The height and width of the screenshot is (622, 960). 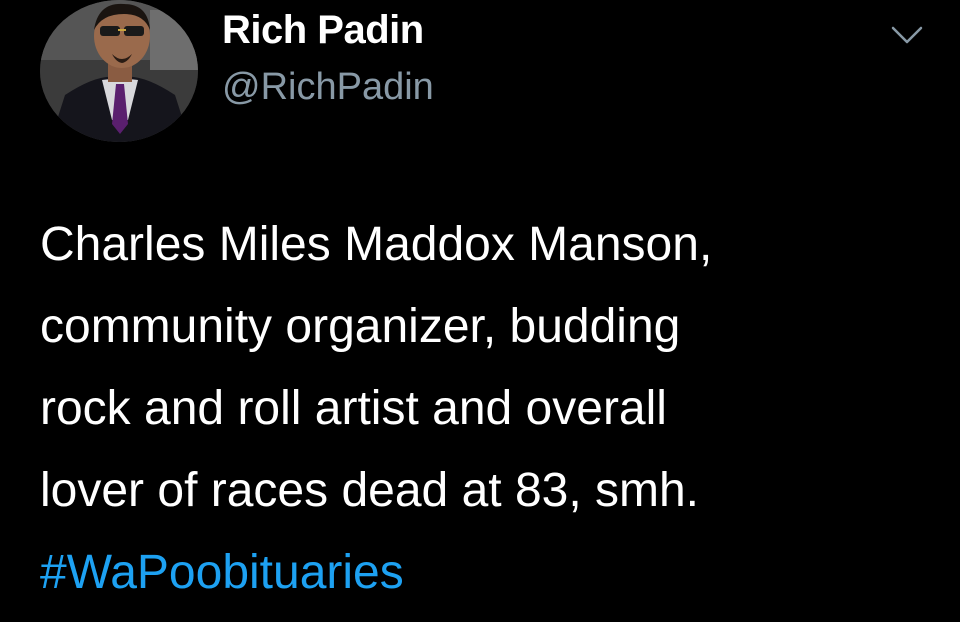 What do you see at coordinates (353, 408) in the screenshot?
I see `tweet-text-line: rock and roll artist and overall` at bounding box center [353, 408].